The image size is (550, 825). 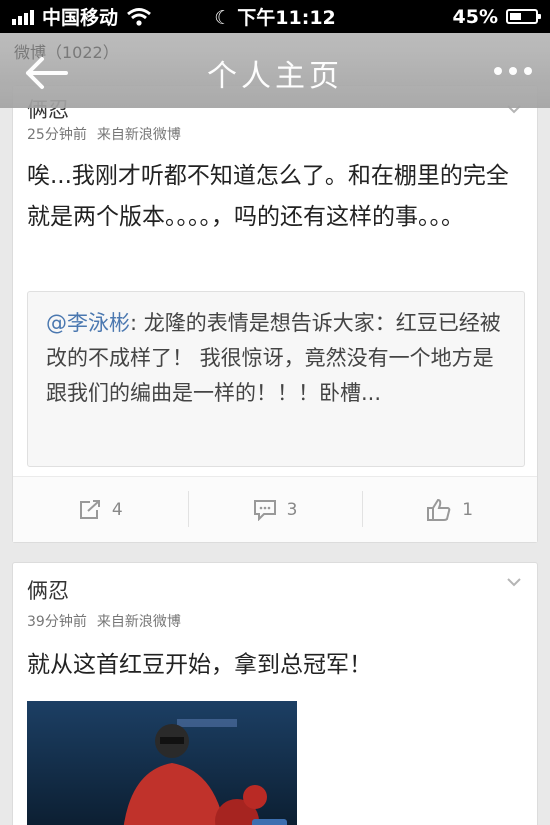 I want to click on post-text: 就从这首红豆开始，拿到总冠军！, so click(x=199, y=665).